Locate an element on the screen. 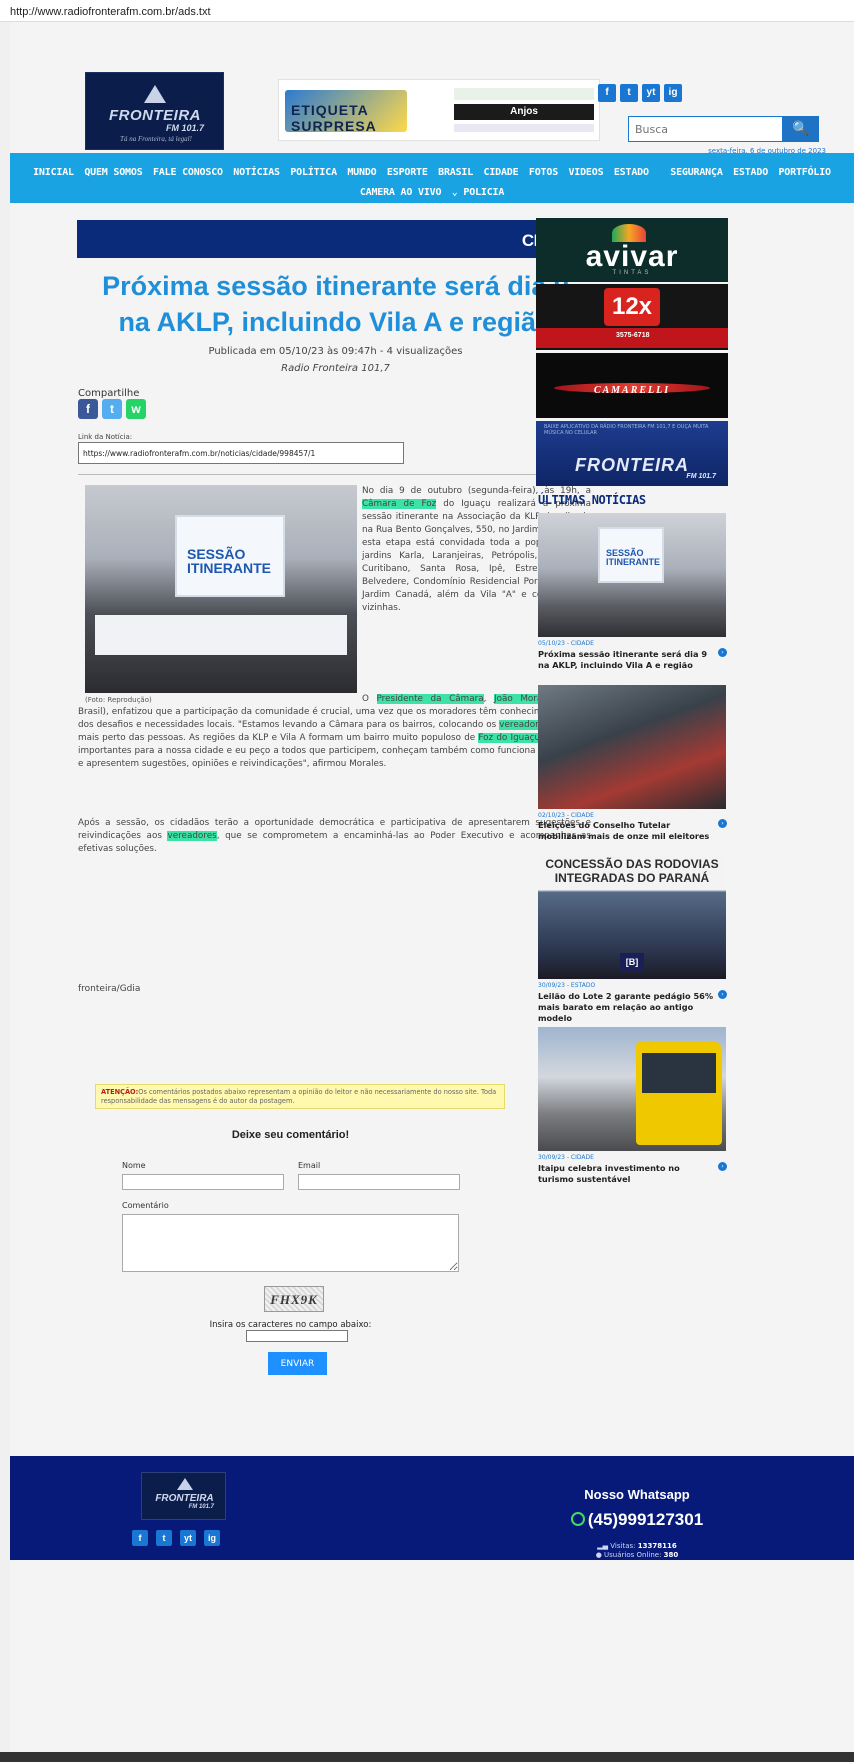 This screenshot has height=1762, width=854. search-button: 🔍 is located at coordinates (801, 129).